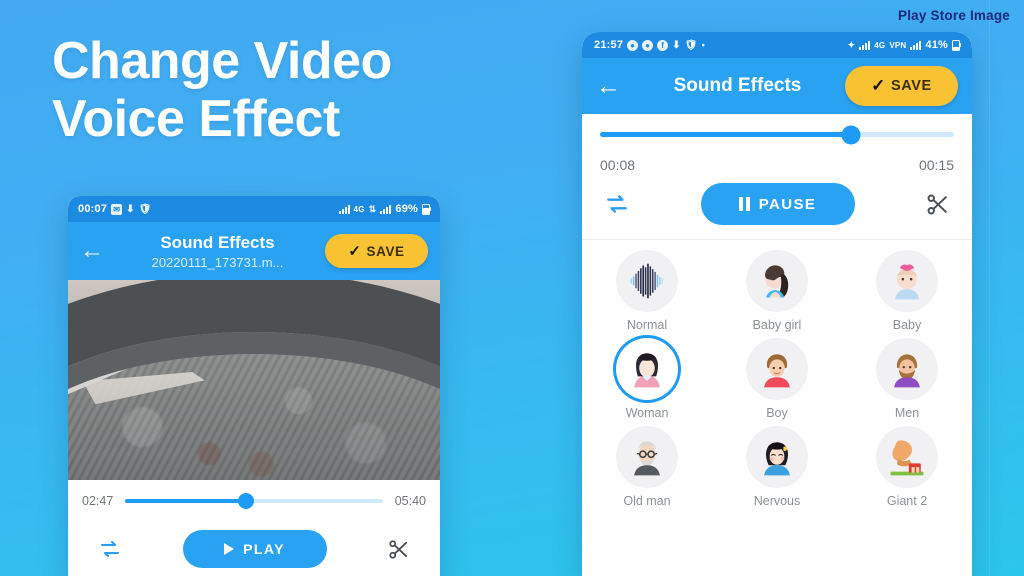 The image size is (1024, 576). I want to click on signal-icon, so click(344, 209).